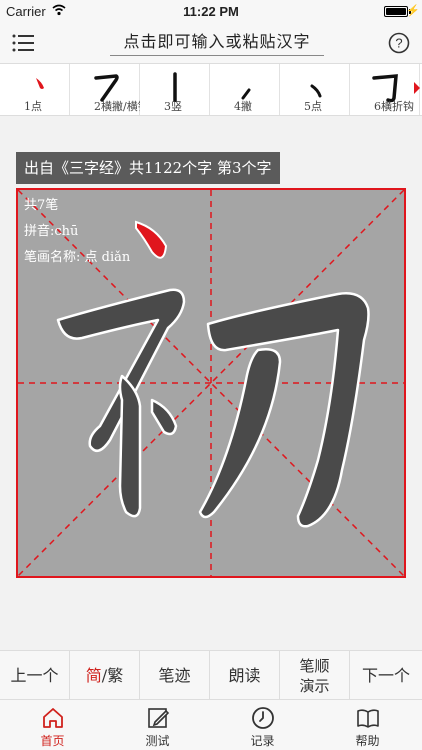  What do you see at coordinates (314, 686) in the screenshot?
I see `order-line2: 演示` at bounding box center [314, 686].